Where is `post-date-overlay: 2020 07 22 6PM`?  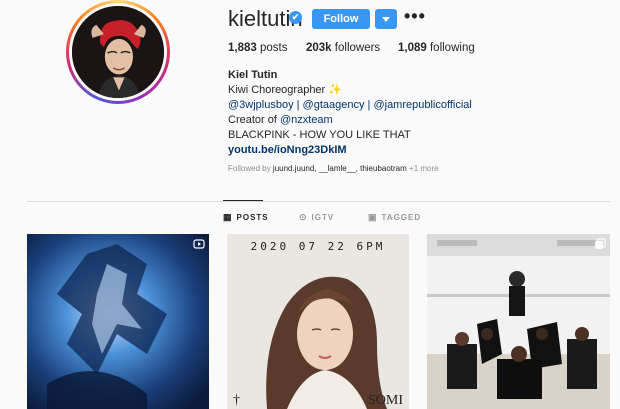
post-date-overlay: 2020 07 22 6PM is located at coordinates (318, 246).